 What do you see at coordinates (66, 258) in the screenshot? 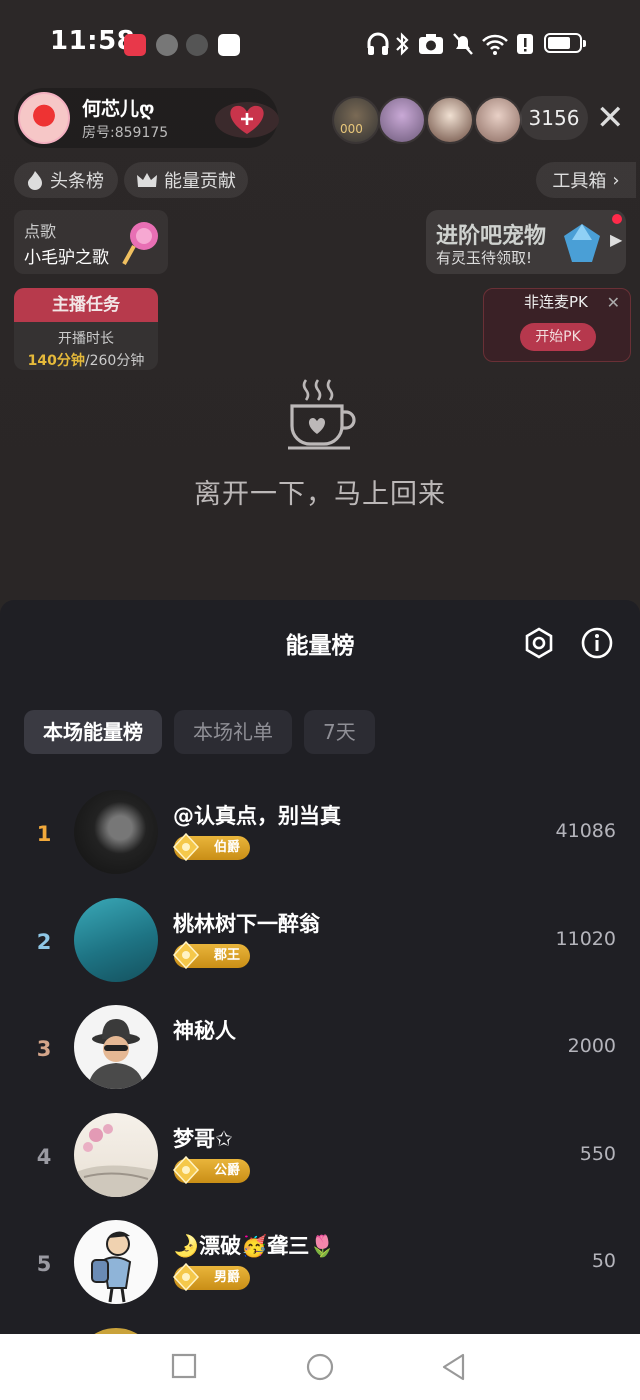
I see `song-title: 小毛驴之歌` at bounding box center [66, 258].